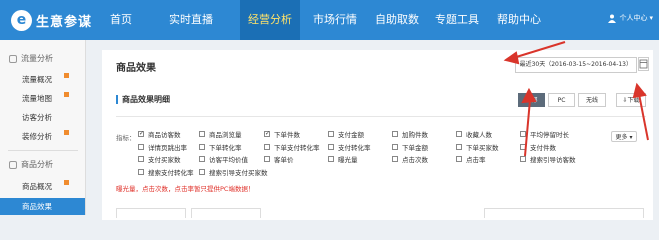  Describe the element at coordinates (576, 99) in the screenshot. I see `annotation-arrows` at that location.